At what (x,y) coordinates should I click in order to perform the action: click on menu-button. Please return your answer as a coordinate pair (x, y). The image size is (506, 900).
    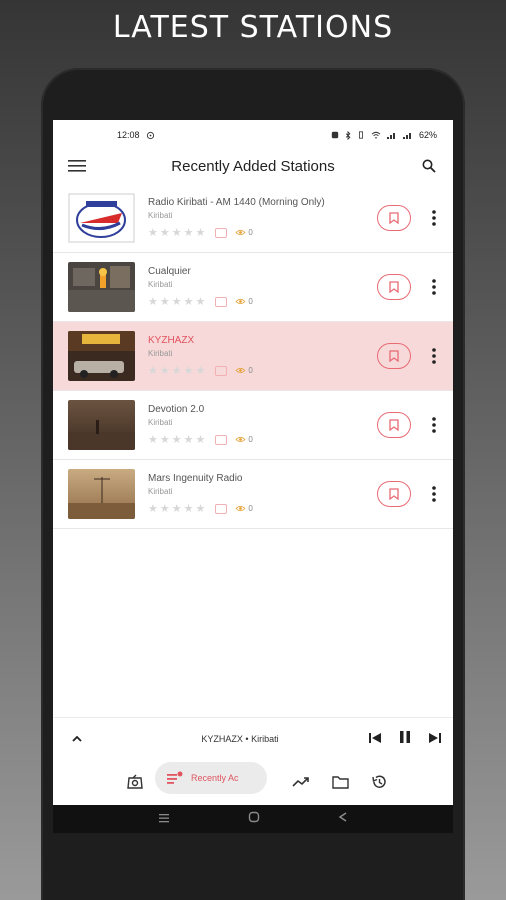
    Looking at the image, I should click on (77, 166).